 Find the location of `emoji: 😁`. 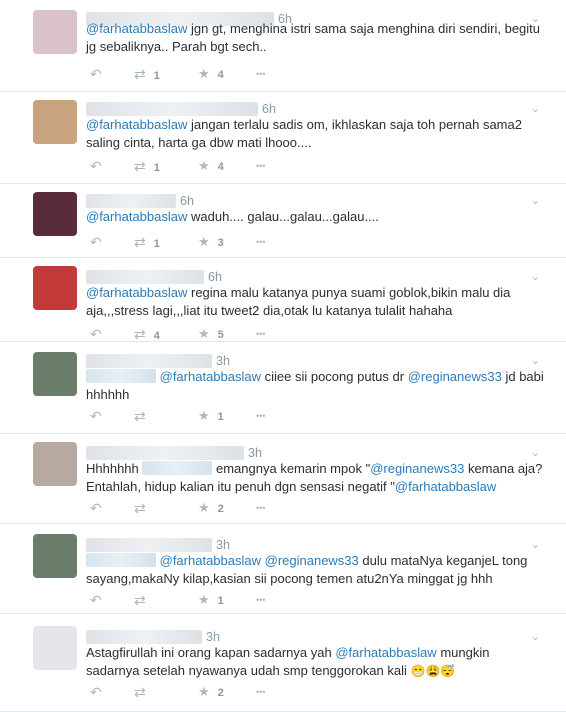

emoji: 😁 is located at coordinates (418, 671).